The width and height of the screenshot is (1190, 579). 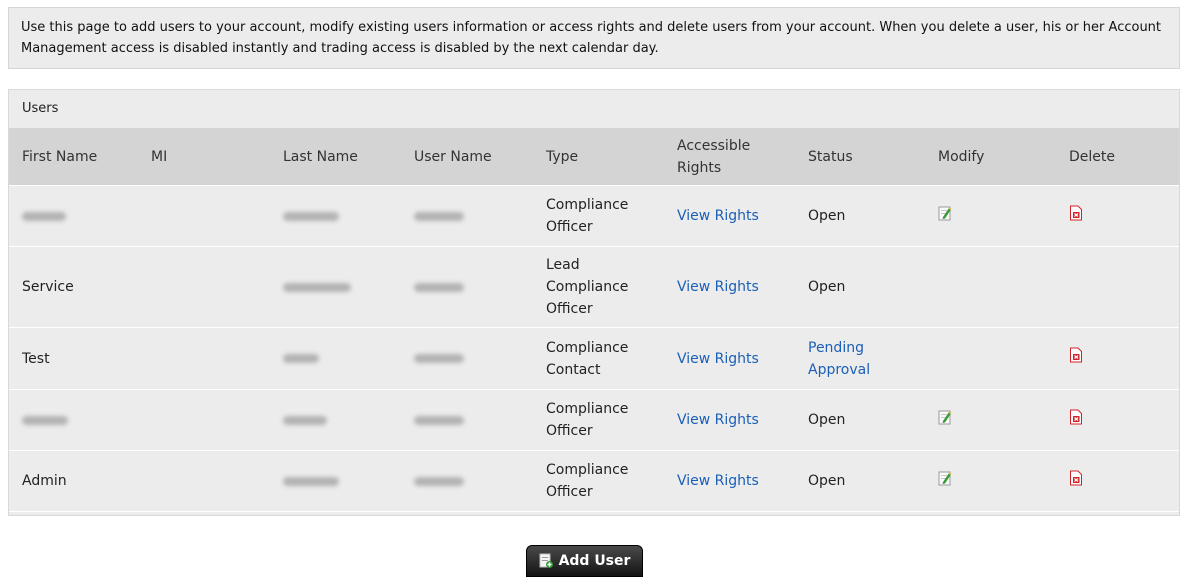 What do you see at coordinates (714, 156) in the screenshot?
I see `header-accessible-rights: Accessible Rights` at bounding box center [714, 156].